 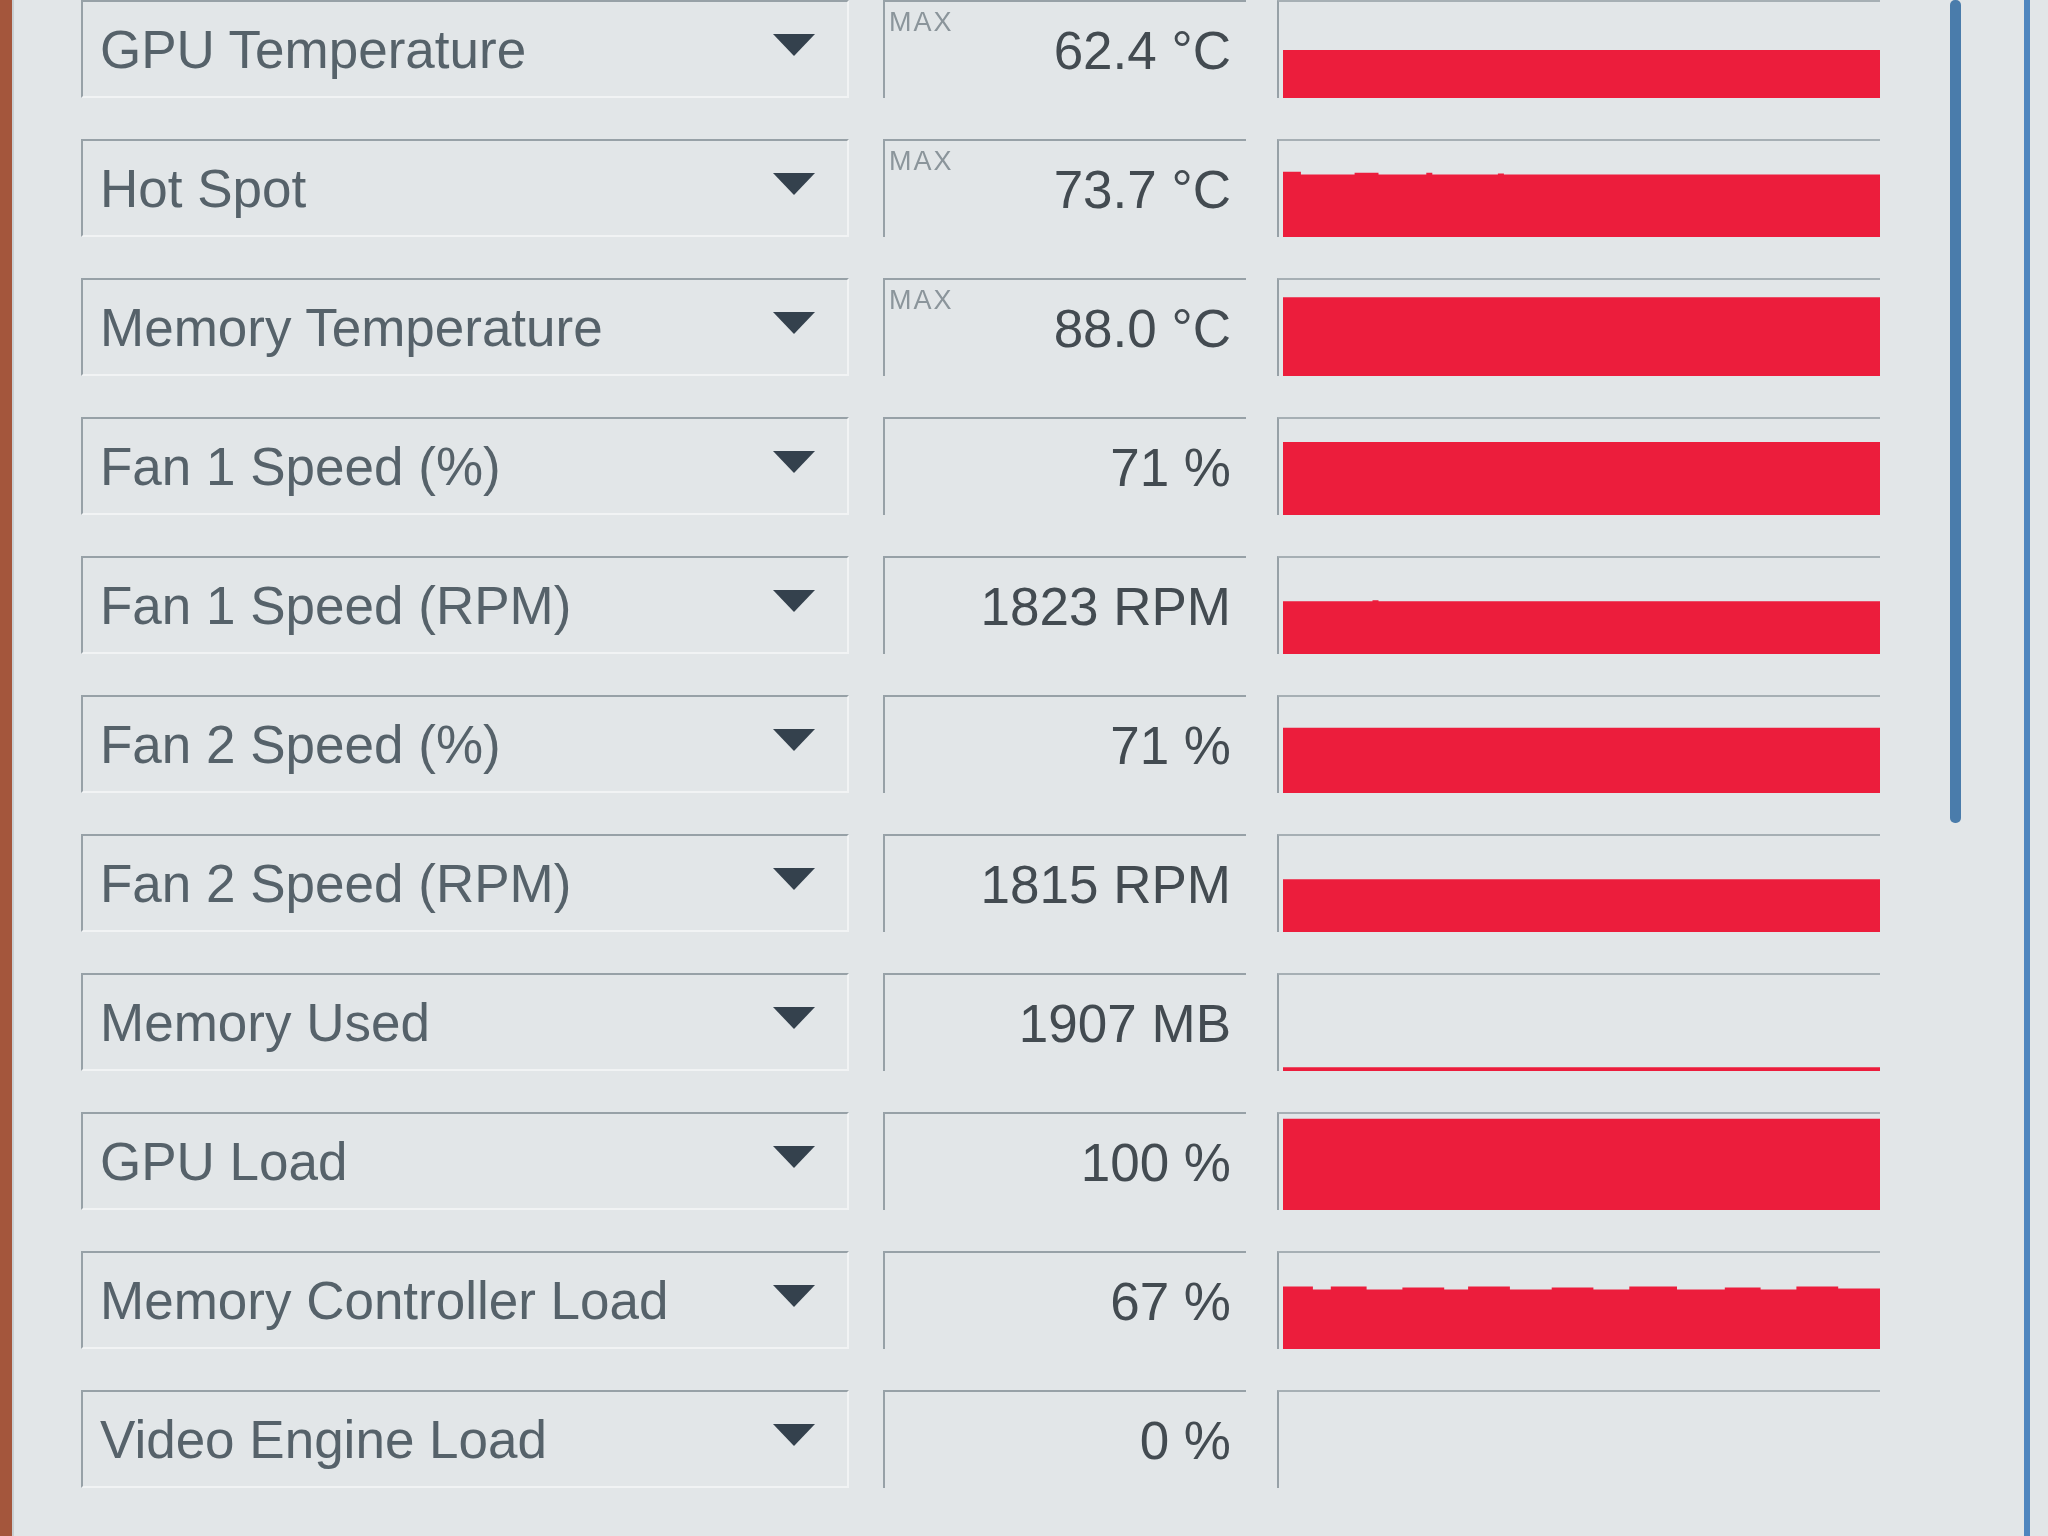 I want to click on sensor-dropdown: Memory Used, so click(x=465, y=1022).